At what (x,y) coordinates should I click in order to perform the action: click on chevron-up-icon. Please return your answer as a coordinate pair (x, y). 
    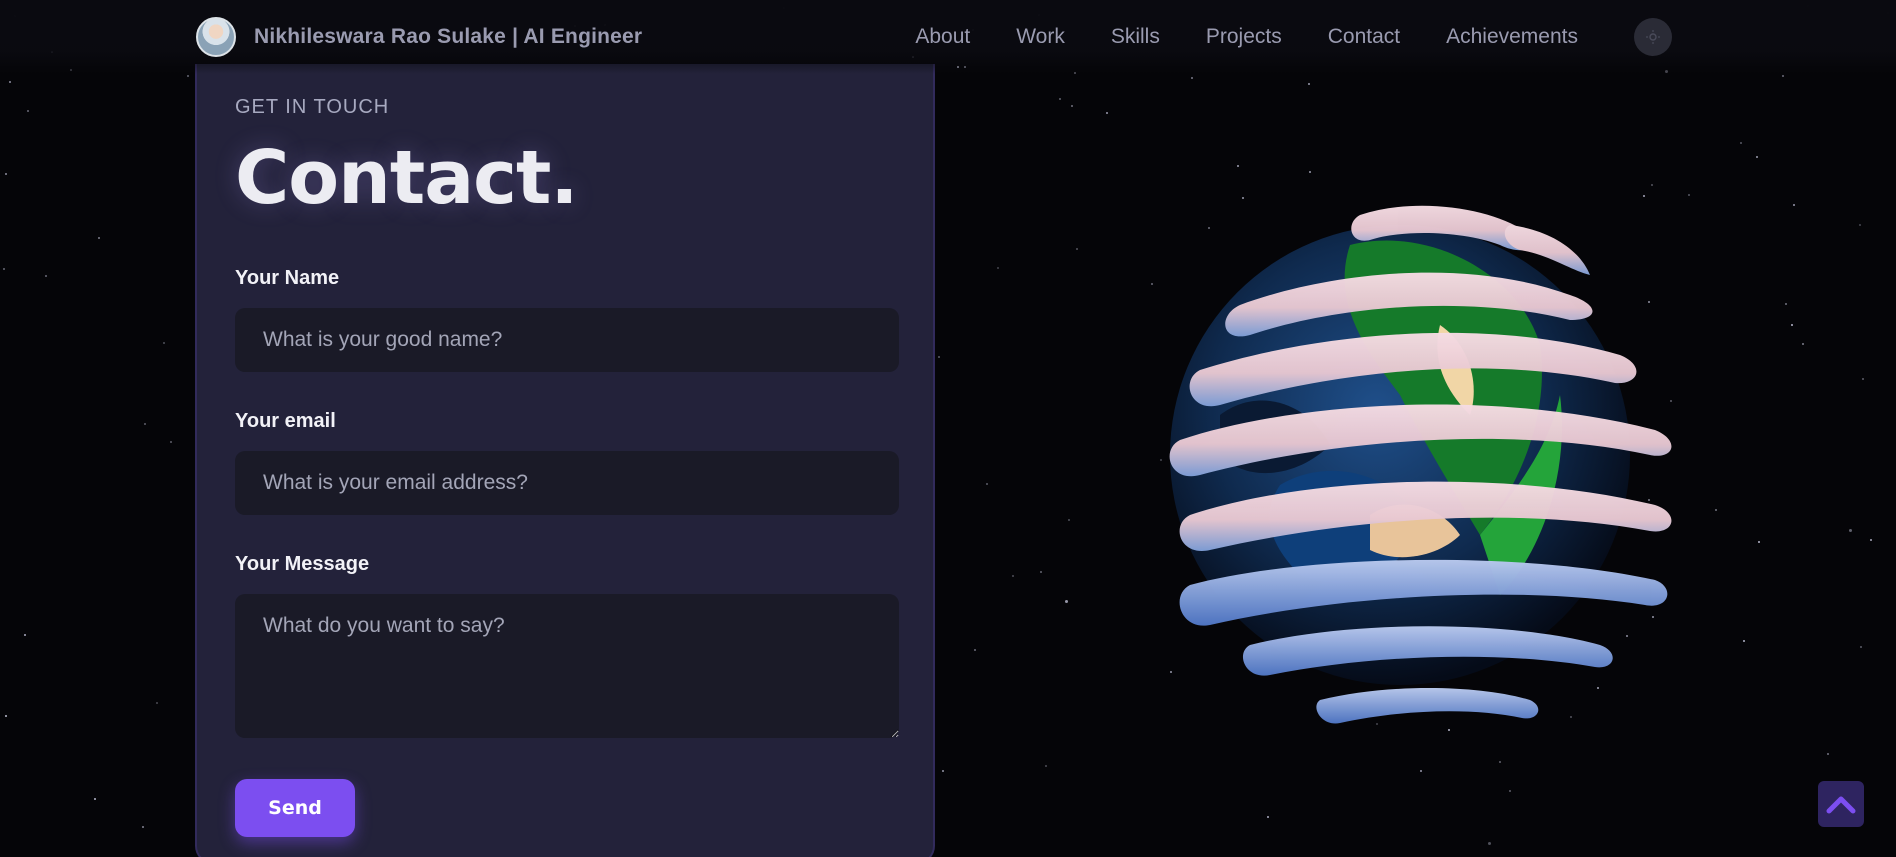
    Looking at the image, I should click on (1841, 805).